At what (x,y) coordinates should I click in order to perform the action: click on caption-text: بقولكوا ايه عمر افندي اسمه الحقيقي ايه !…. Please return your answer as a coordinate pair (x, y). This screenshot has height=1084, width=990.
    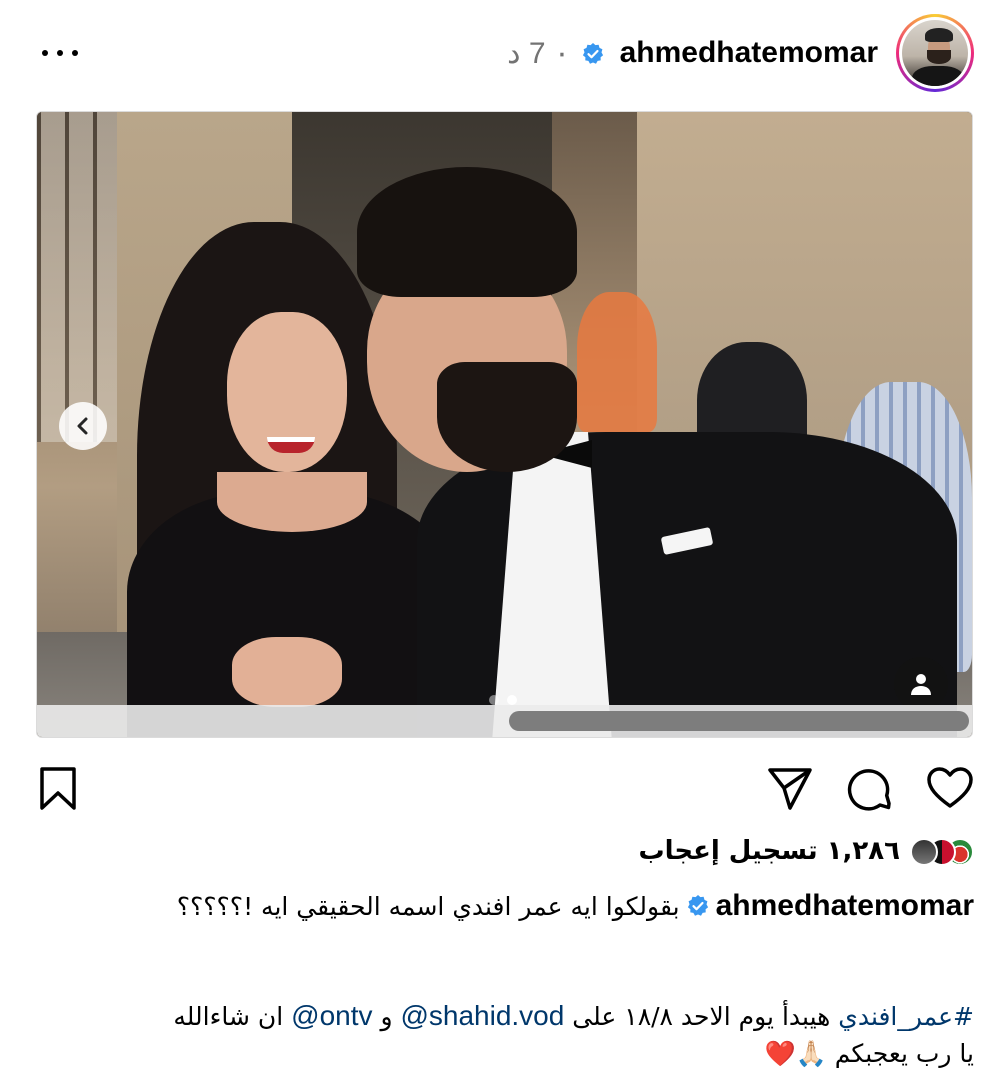
    Looking at the image, I should click on (428, 906).